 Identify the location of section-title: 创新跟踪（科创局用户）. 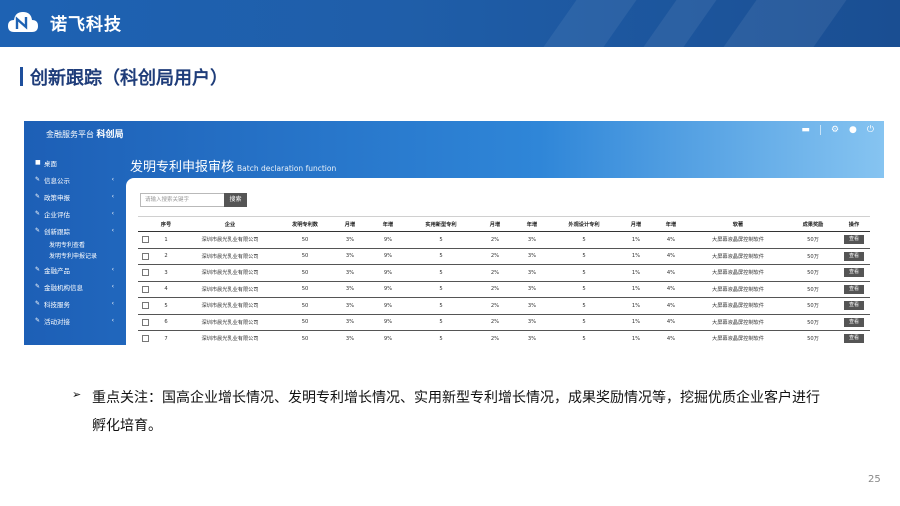
(129, 78).